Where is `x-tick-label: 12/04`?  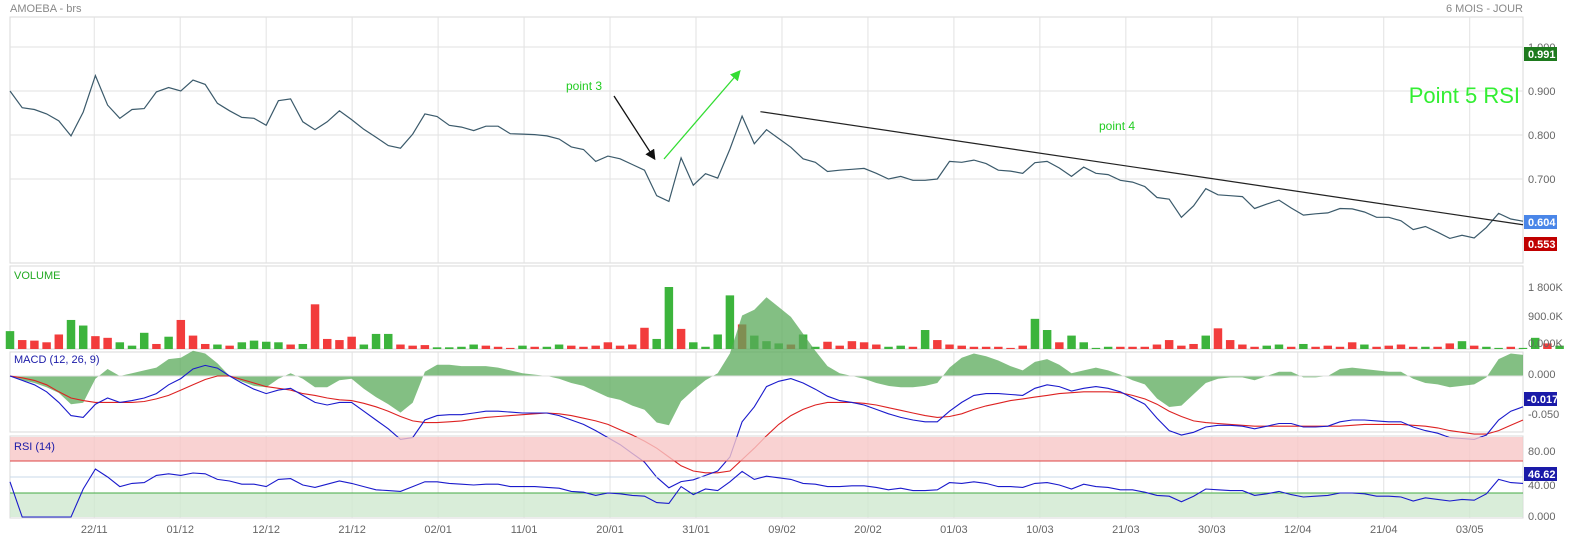 x-tick-label: 12/04 is located at coordinates (1298, 530).